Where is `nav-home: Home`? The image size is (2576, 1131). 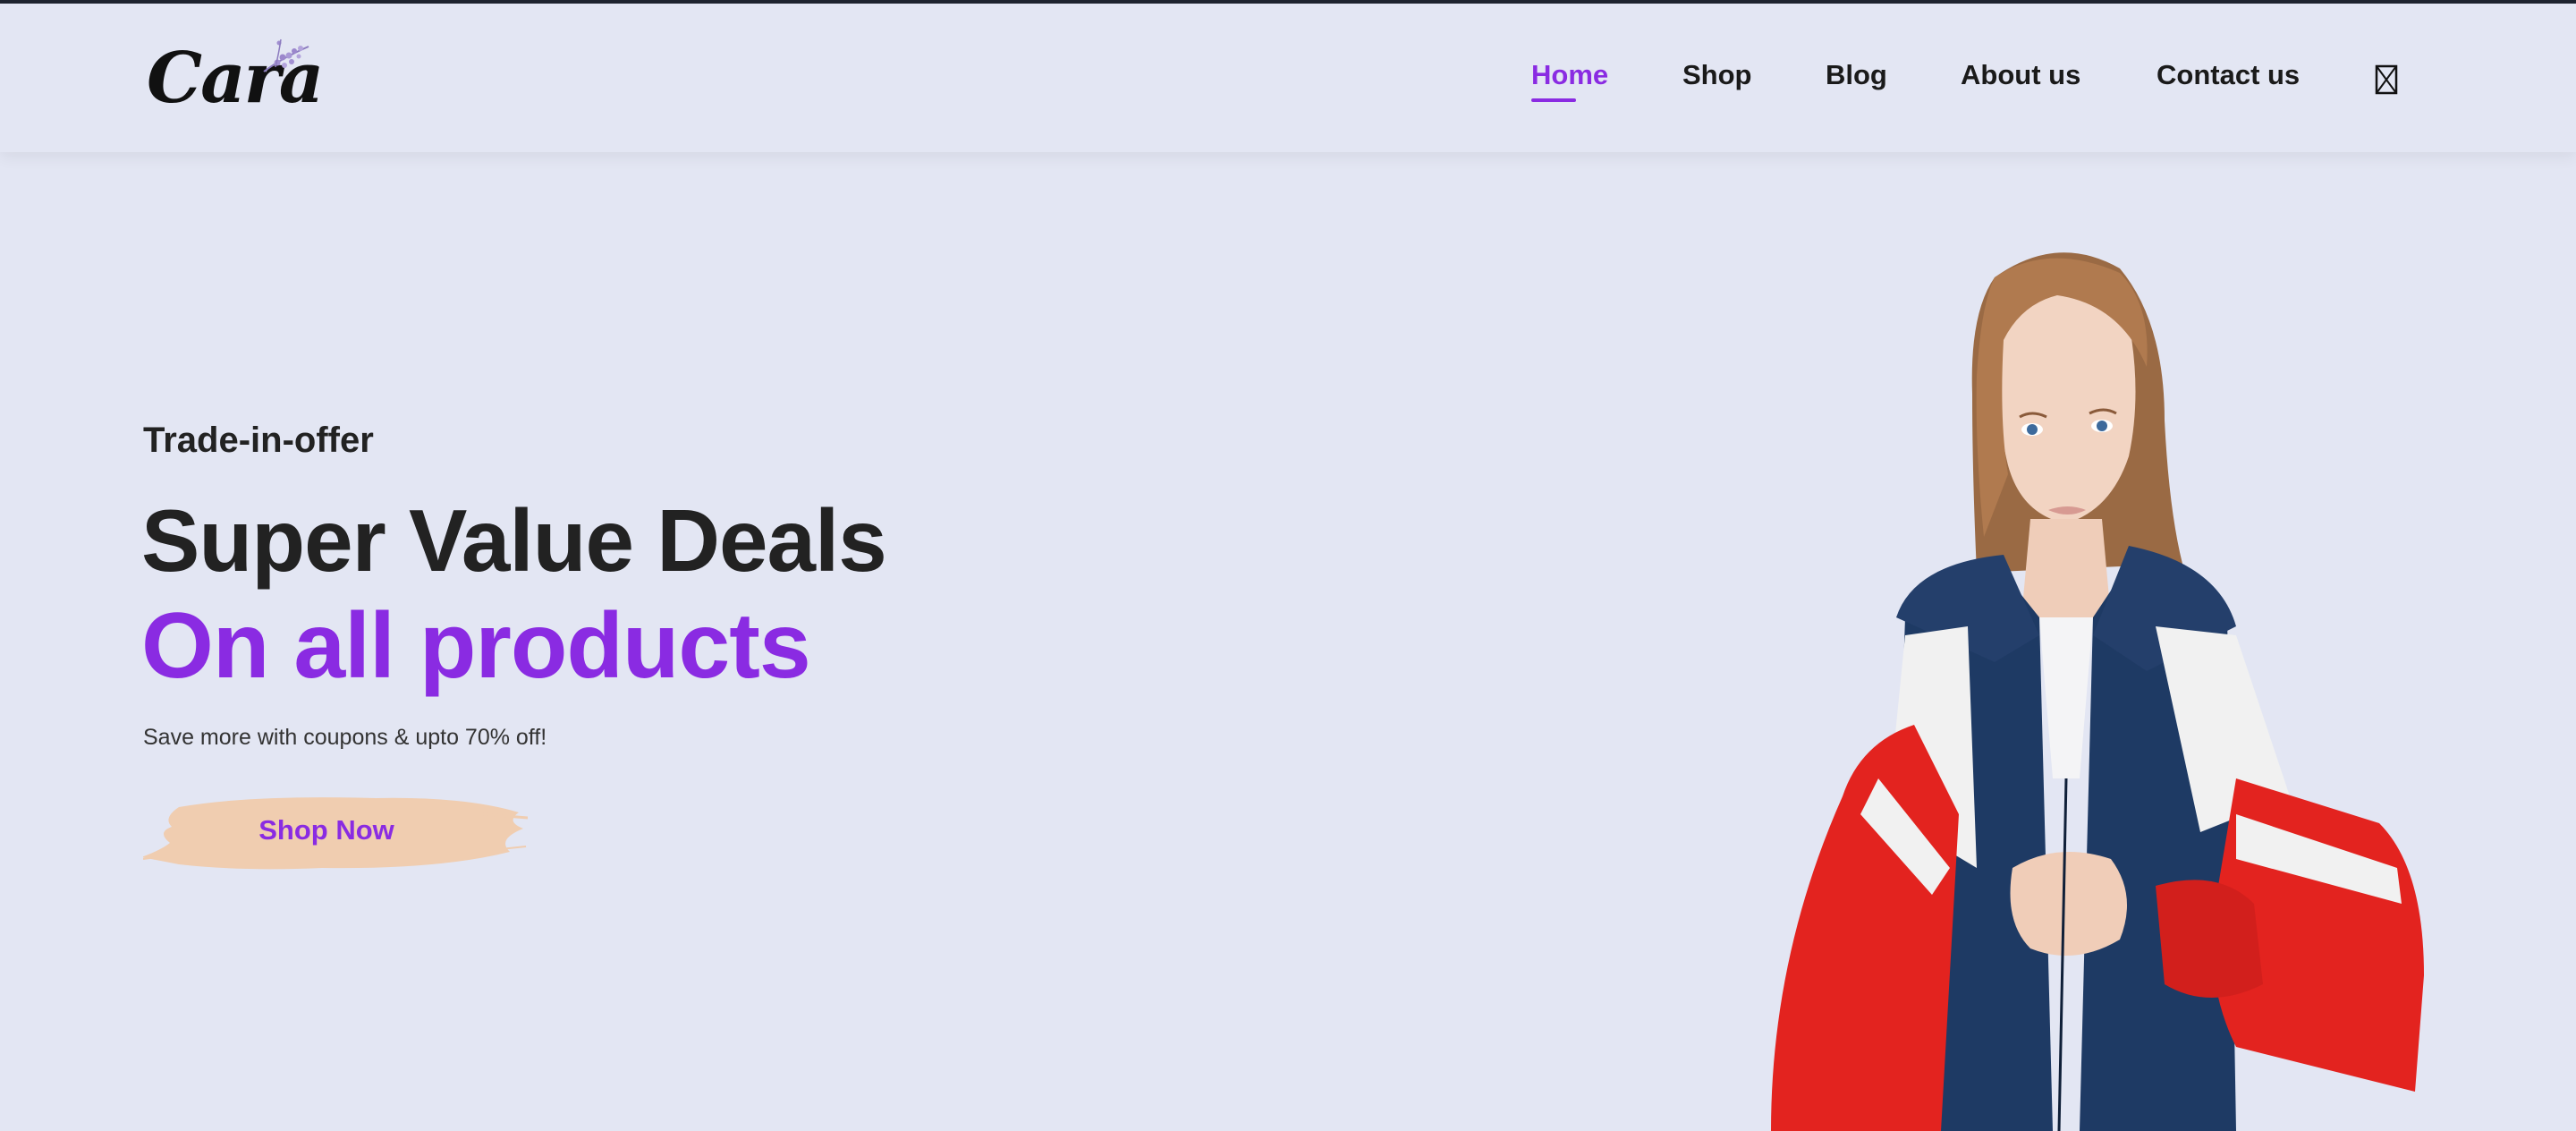
nav-home: Home is located at coordinates (1569, 75).